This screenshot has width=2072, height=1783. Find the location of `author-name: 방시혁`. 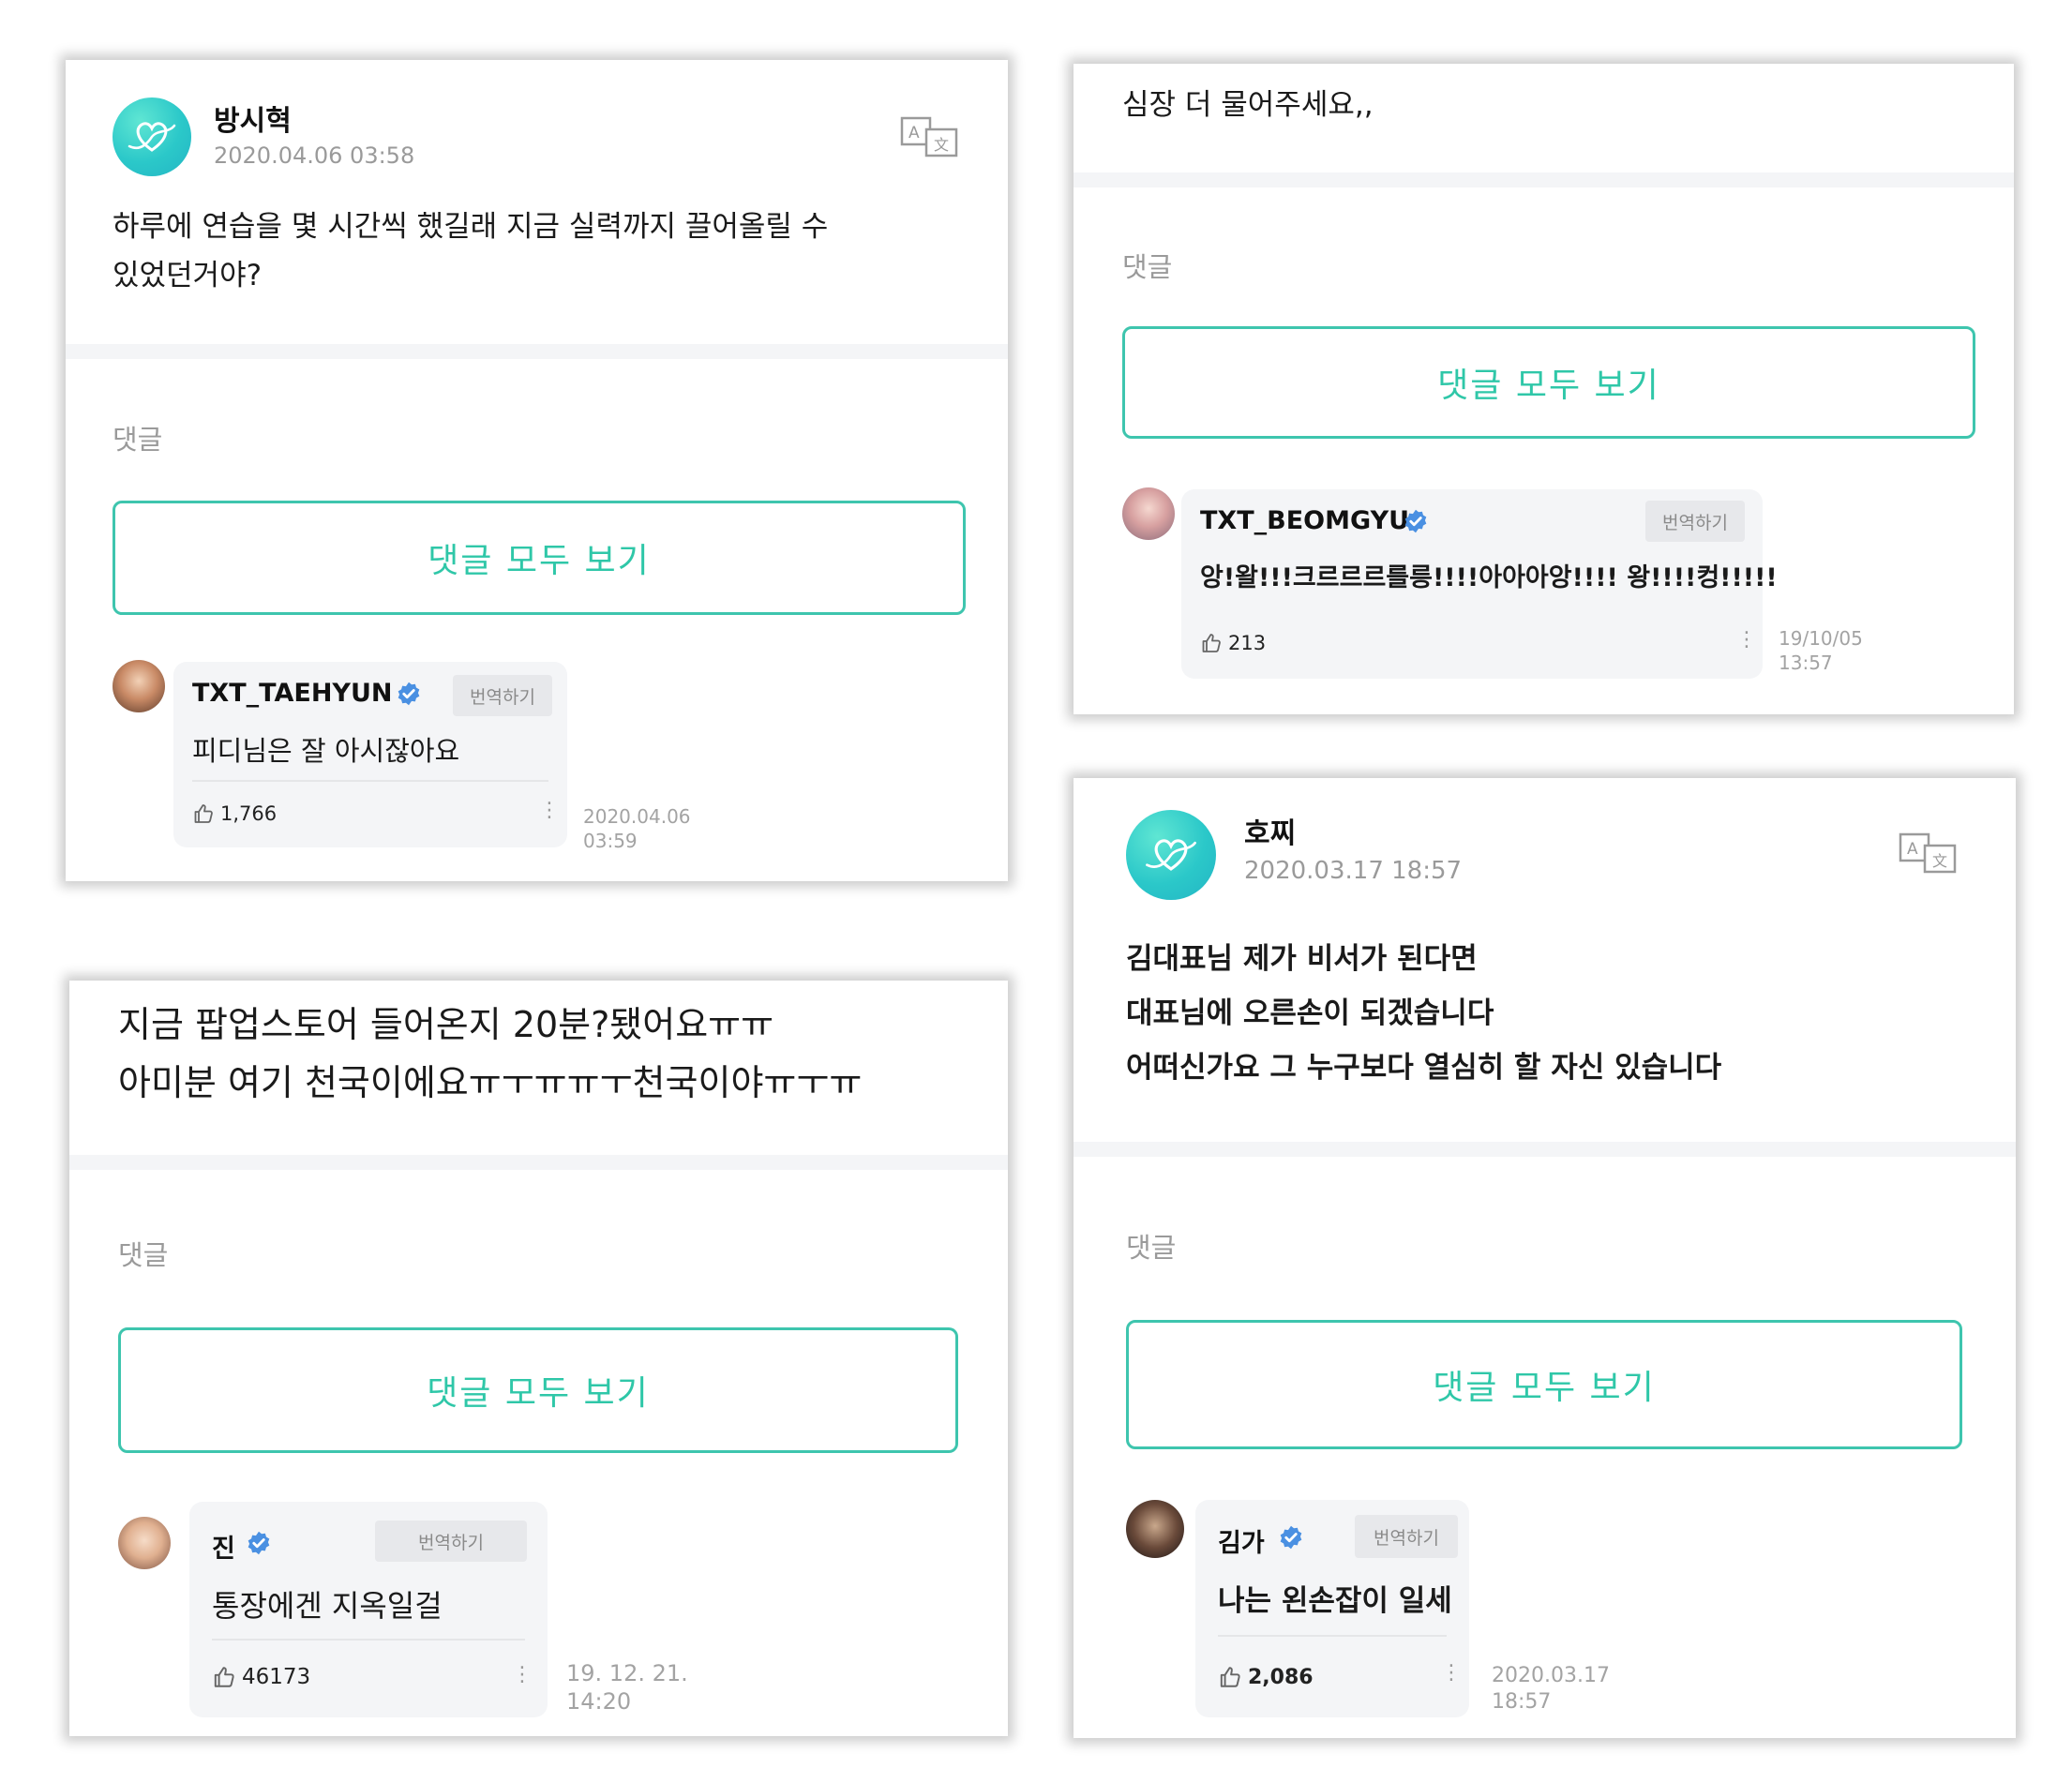

author-name: 방시혁 is located at coordinates (253, 118).